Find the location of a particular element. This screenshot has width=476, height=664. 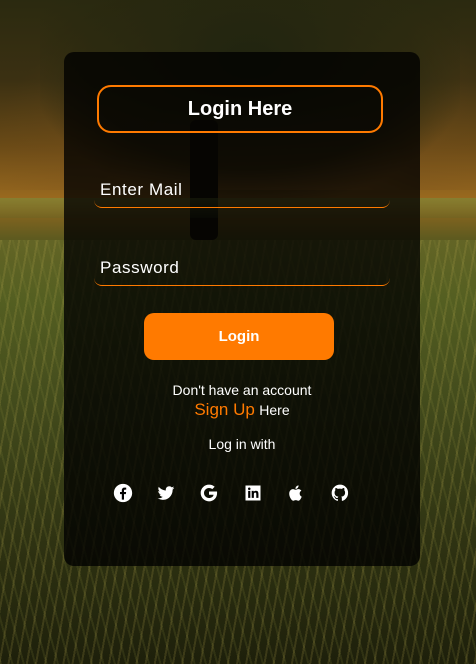

email-field is located at coordinates (242, 189).